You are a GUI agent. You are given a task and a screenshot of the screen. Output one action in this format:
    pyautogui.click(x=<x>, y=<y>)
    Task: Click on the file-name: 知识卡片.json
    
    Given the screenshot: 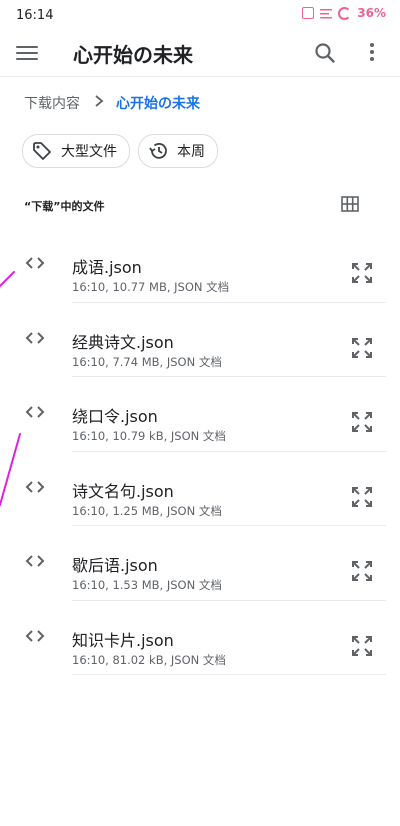 What is the action you would take?
    pyautogui.click(x=123, y=640)
    